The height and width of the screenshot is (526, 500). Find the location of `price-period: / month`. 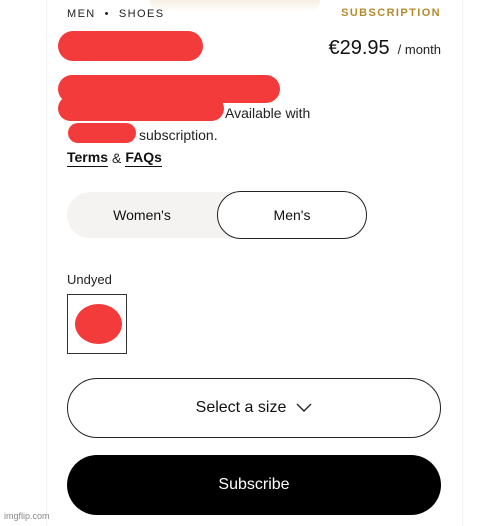

price-period: / month is located at coordinates (419, 49).